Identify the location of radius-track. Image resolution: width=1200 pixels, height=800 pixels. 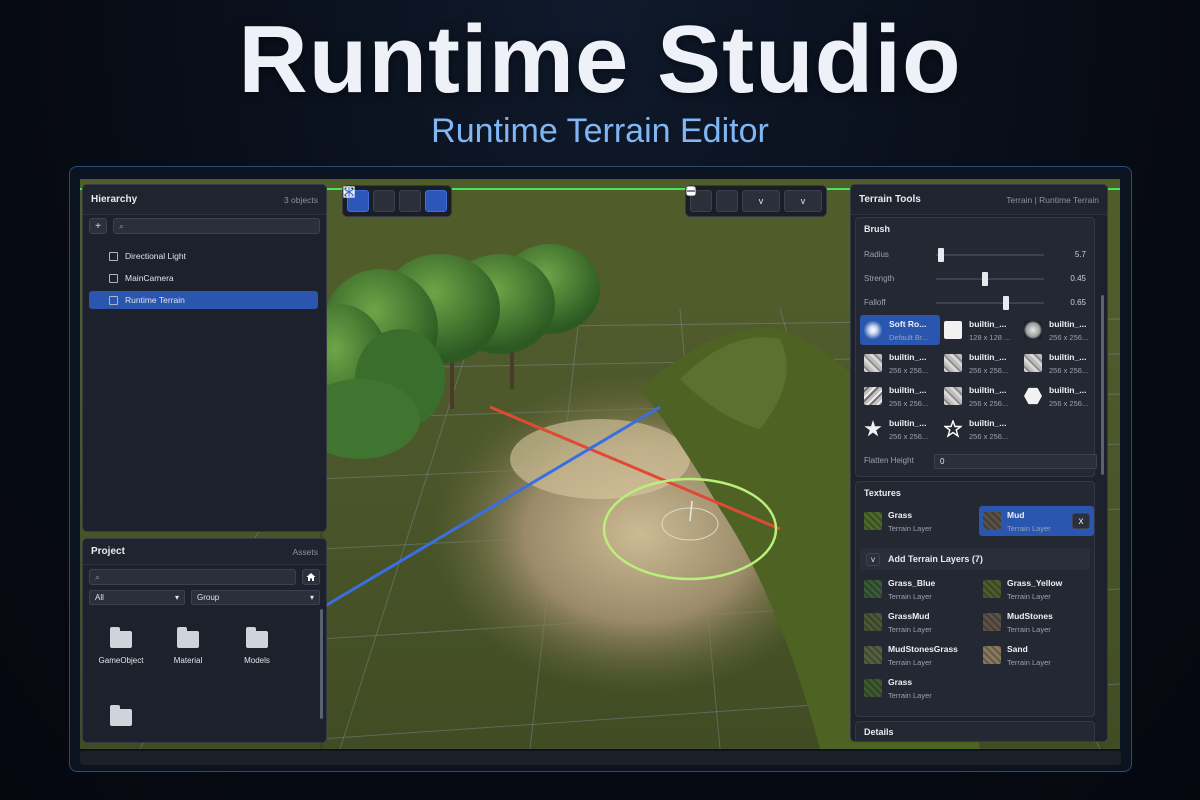
(990, 255).